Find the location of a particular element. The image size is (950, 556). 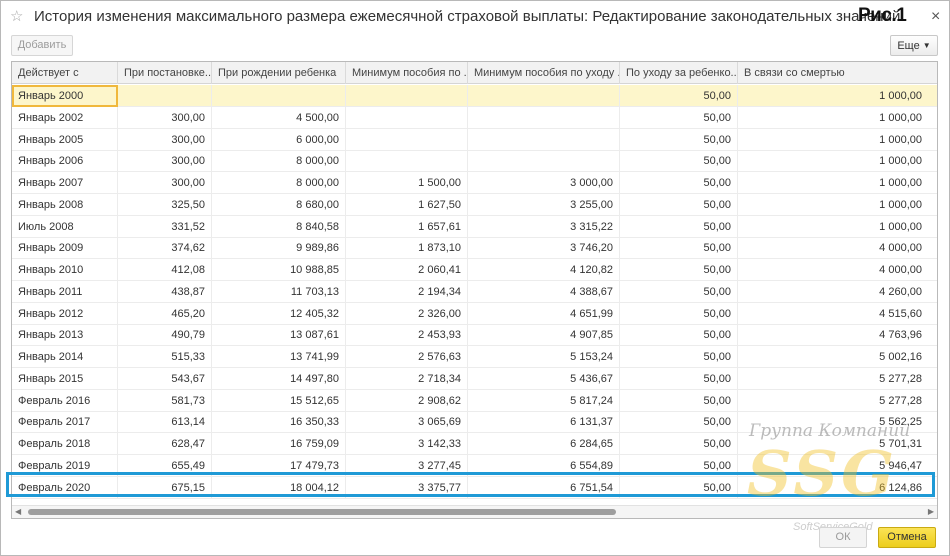

cell-registration: 581,73 is located at coordinates (165, 400).